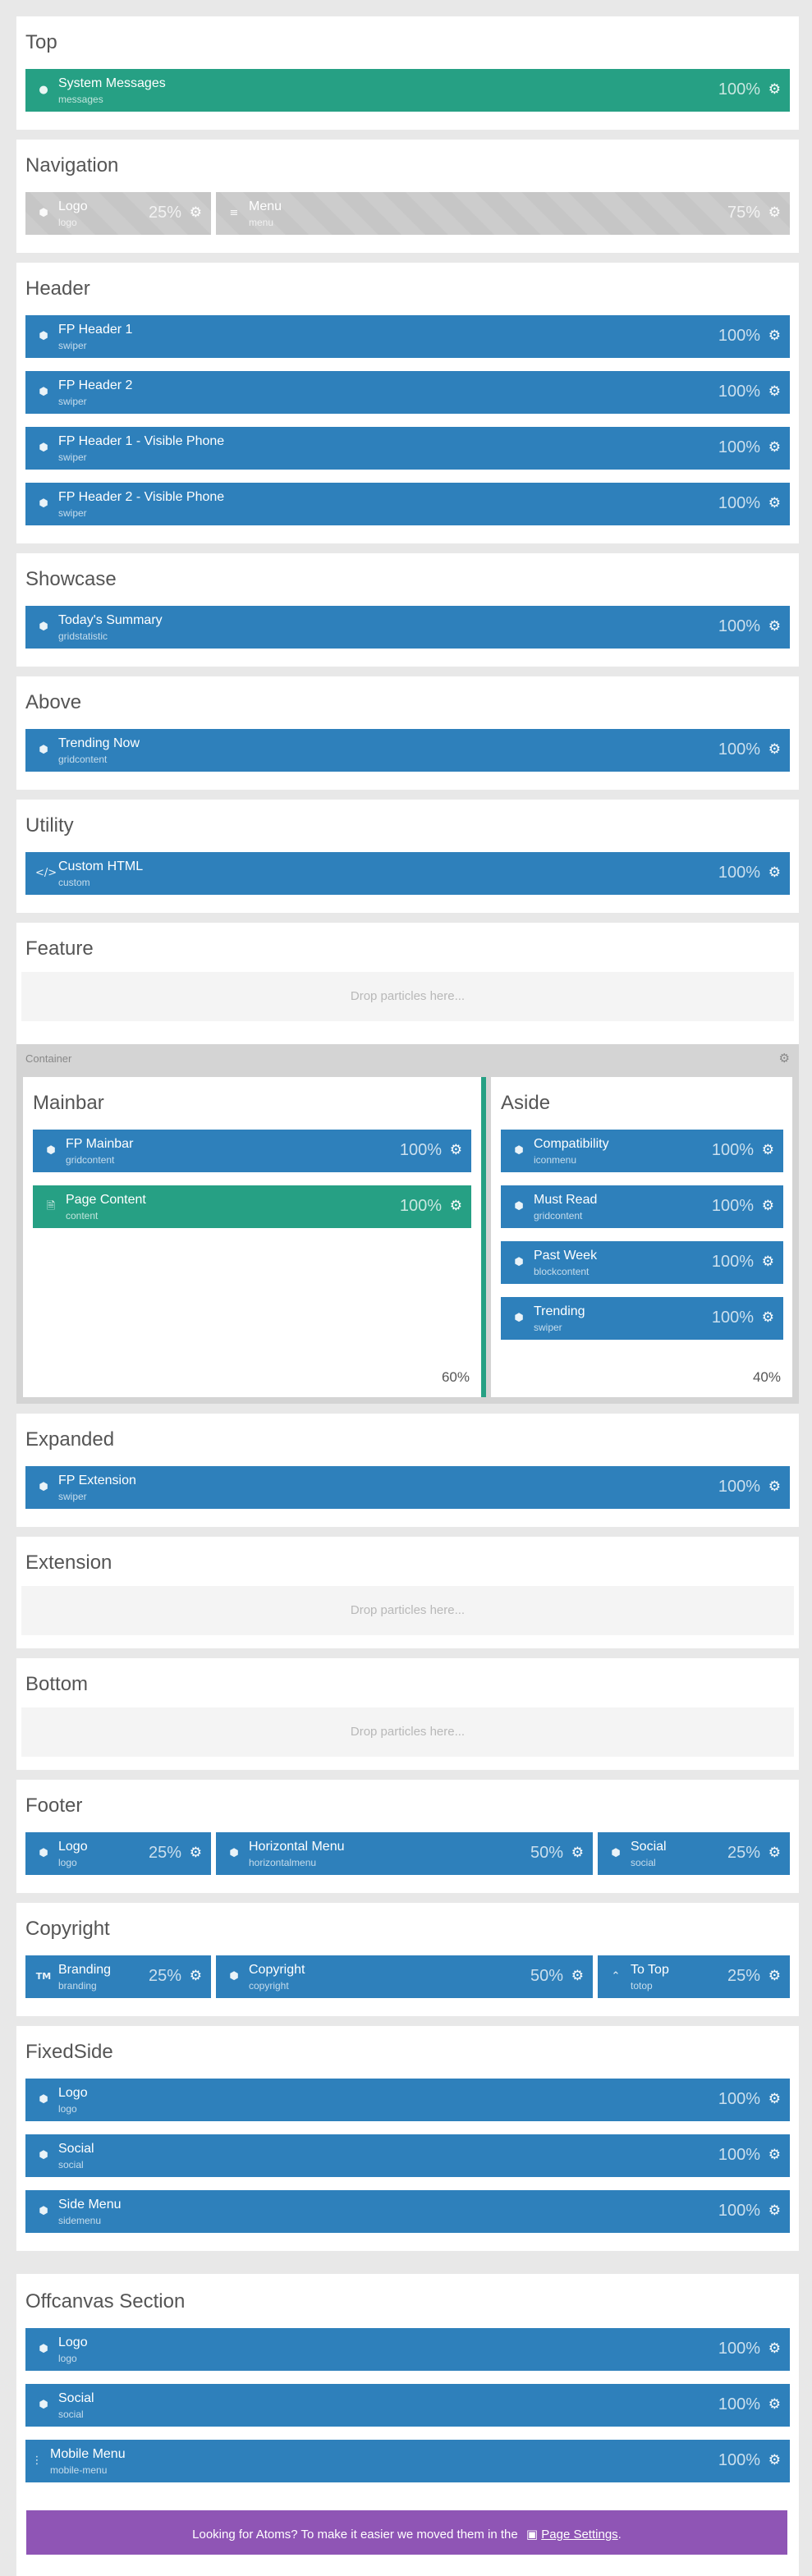 The image size is (812, 2576). I want to click on particle-horizontal-menu: ⬢ Horizontal Menu horizontalmenu 50% ⚙, so click(404, 1854).